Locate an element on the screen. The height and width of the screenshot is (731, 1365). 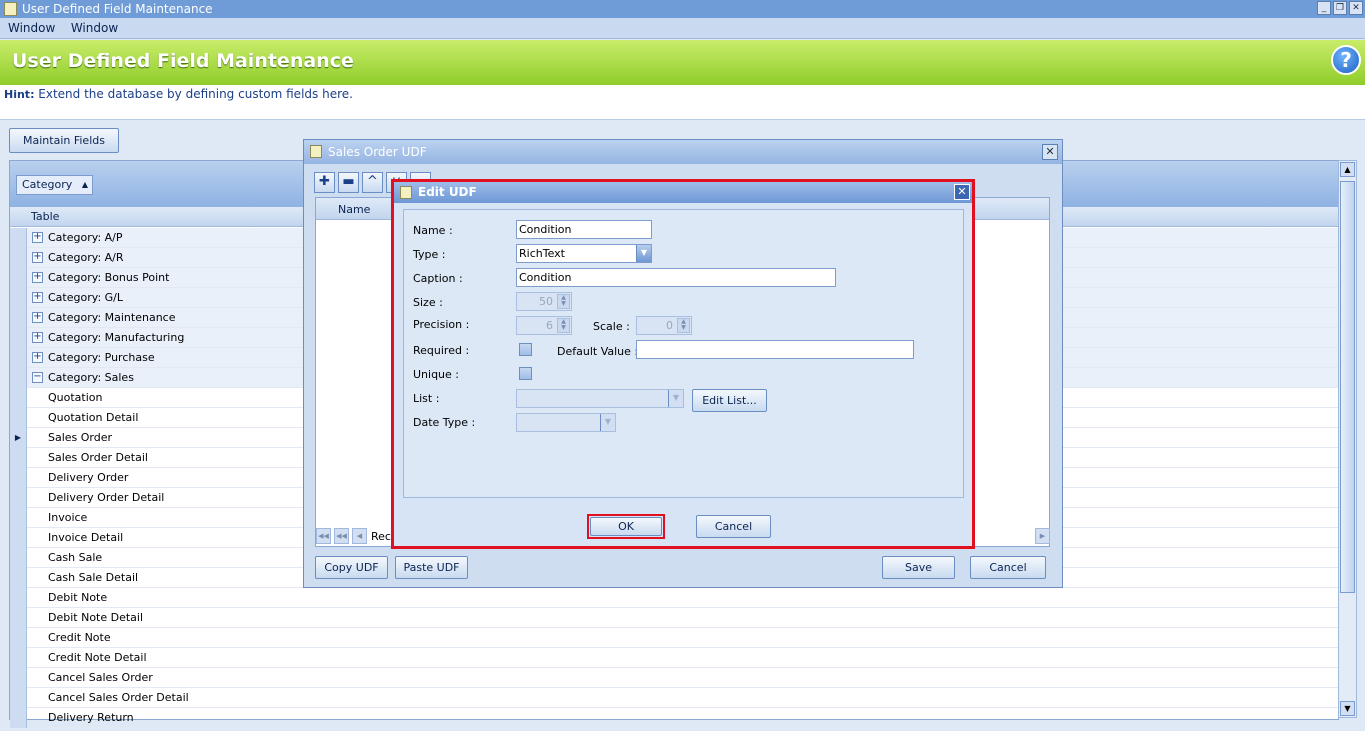
table-row: Debit Note is located at coordinates (674, 598).